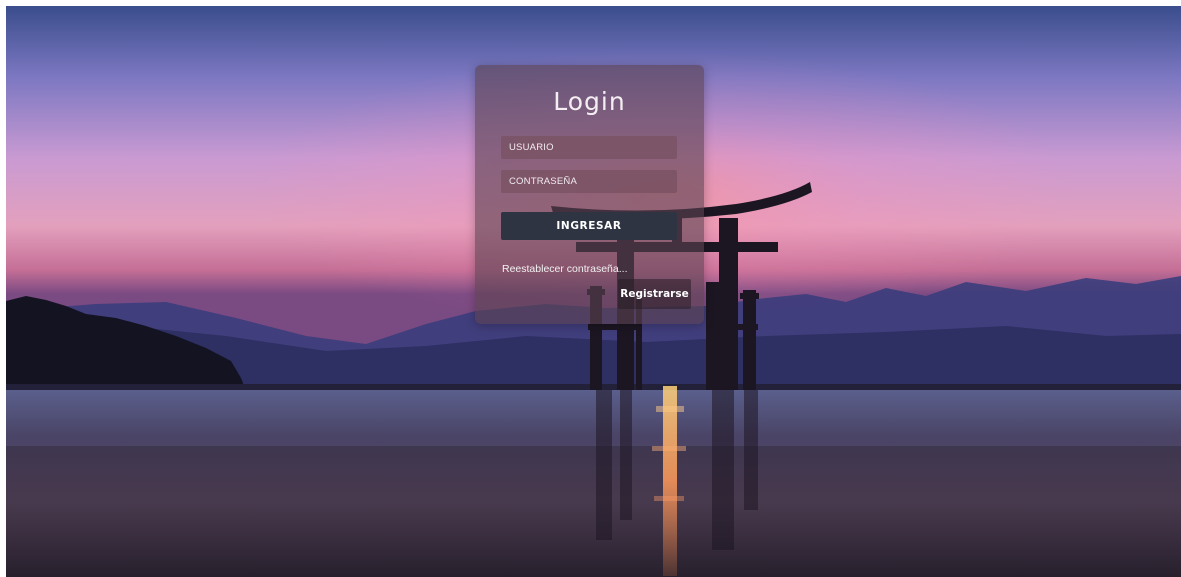 This screenshot has height=577, width=1181. Describe the element at coordinates (589, 101) in the screenshot. I see `login-title: Login` at that location.